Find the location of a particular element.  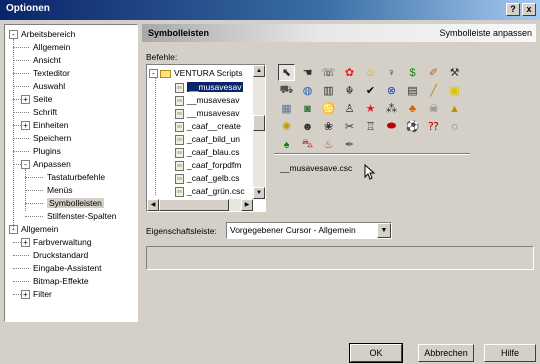

command-item: _caaf_gelb.cs is located at coordinates (207, 178).